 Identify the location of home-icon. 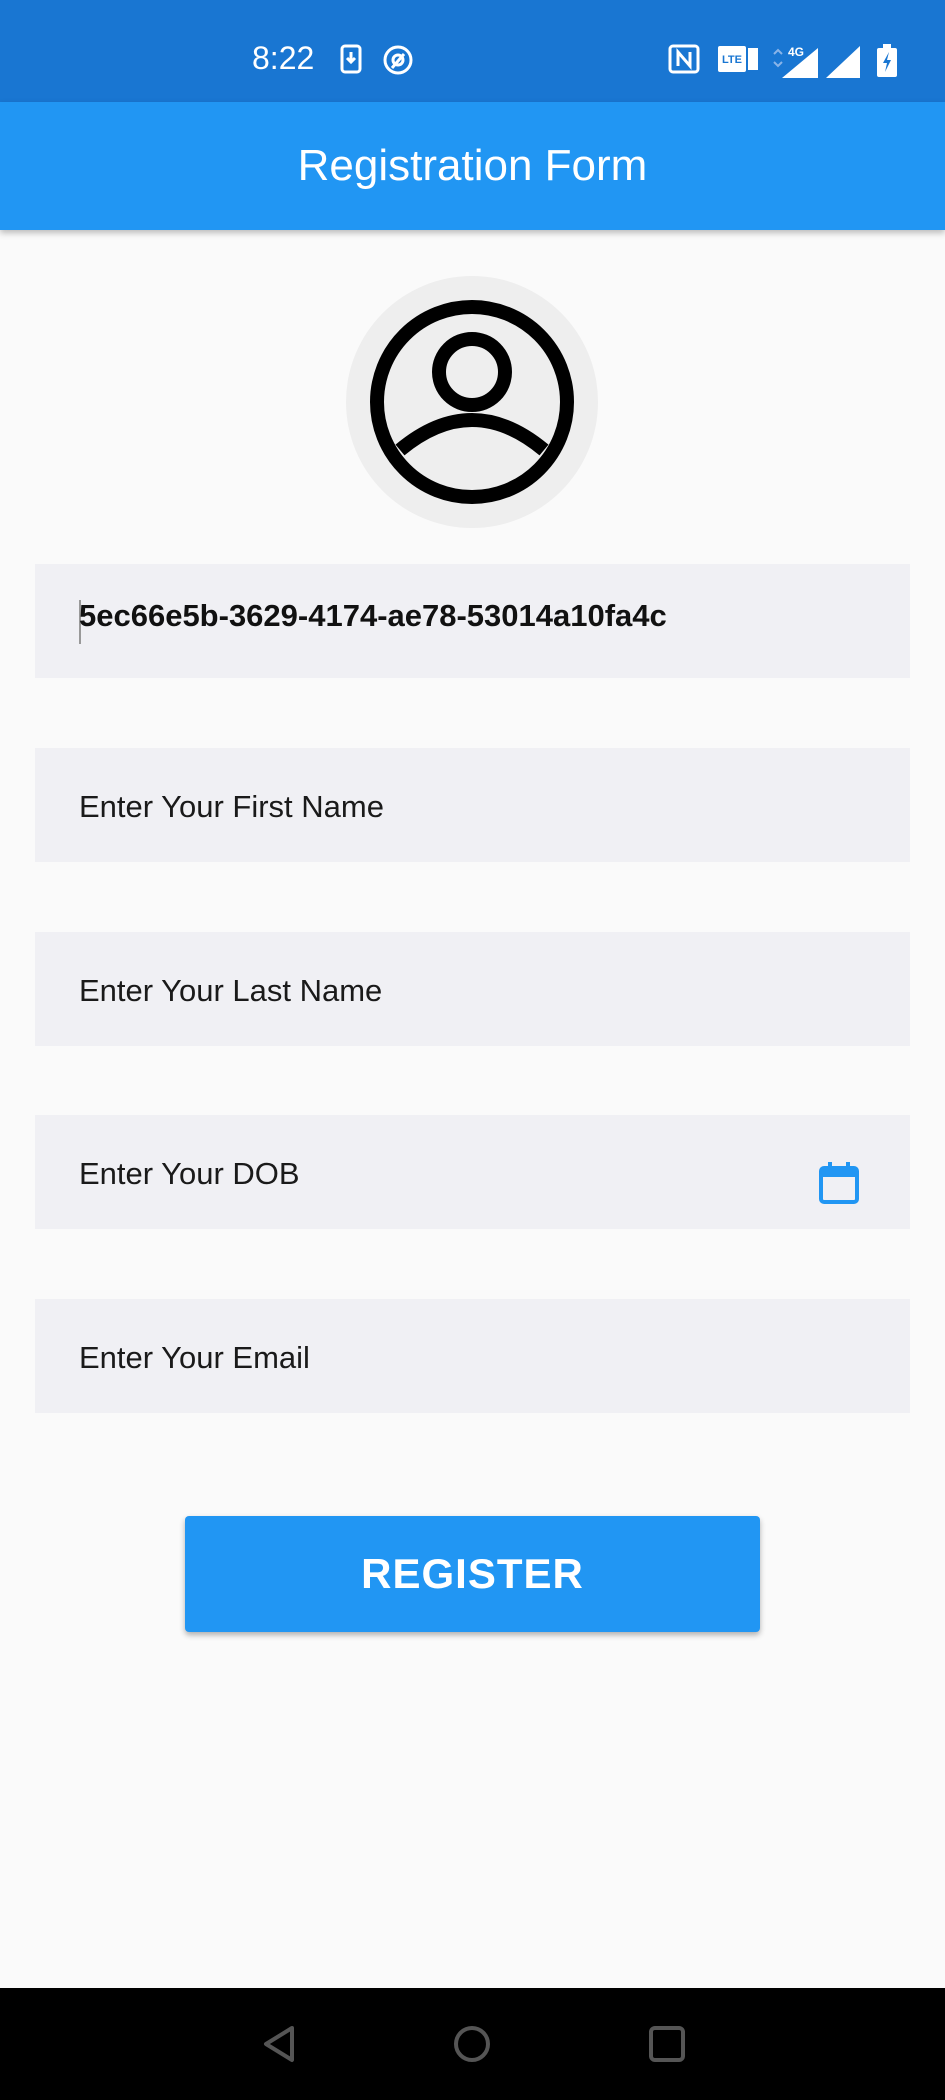
(472, 2044).